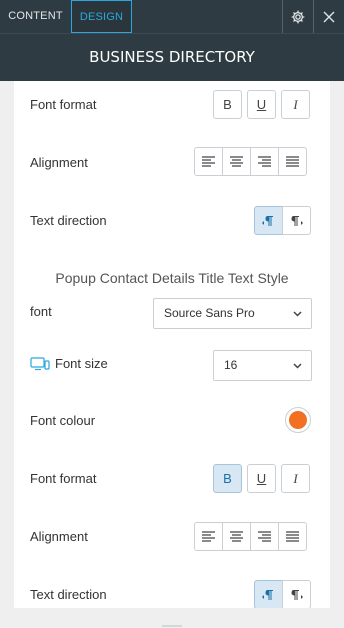 This screenshot has height=628, width=344. I want to click on font-label: font, so click(41, 311).